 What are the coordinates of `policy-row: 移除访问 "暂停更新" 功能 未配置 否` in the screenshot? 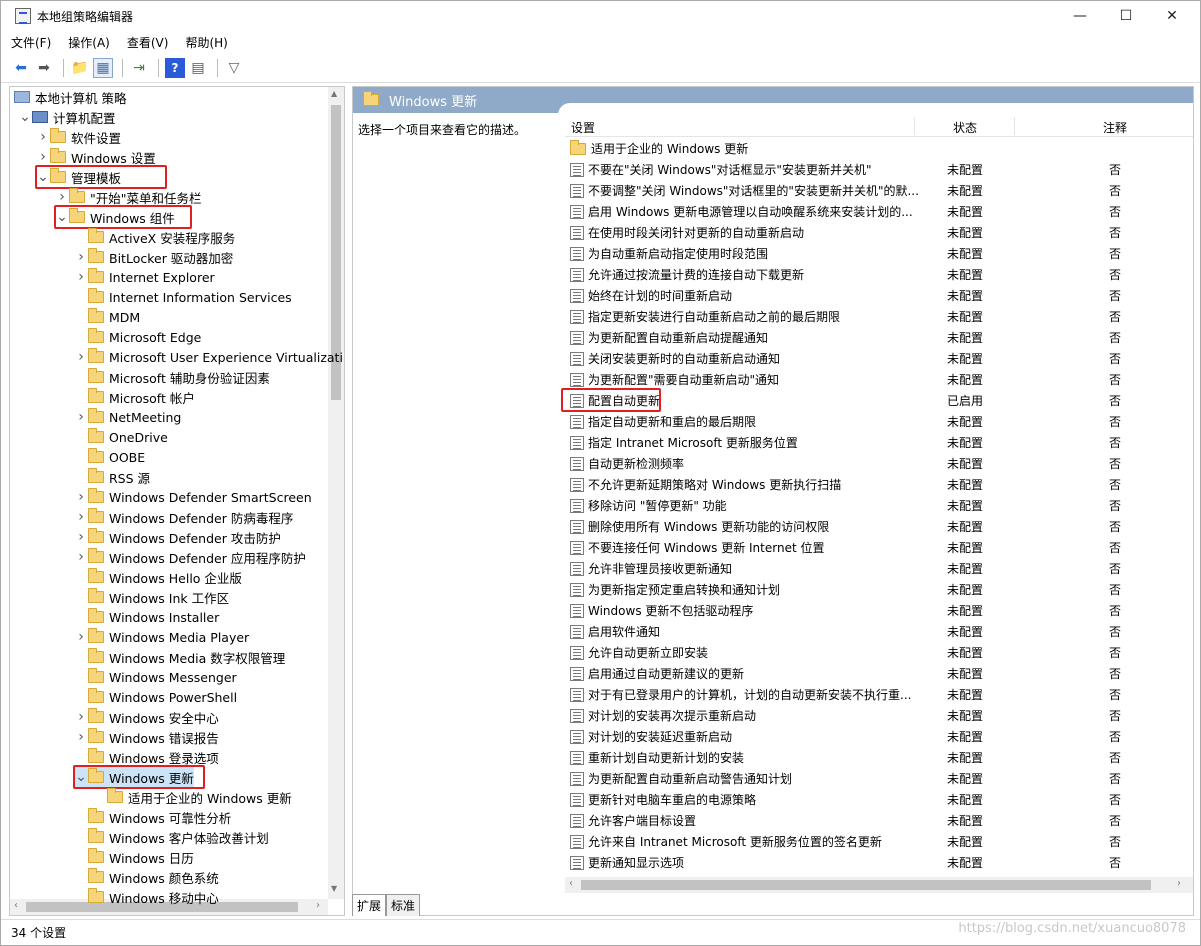 It's located at (875, 505).